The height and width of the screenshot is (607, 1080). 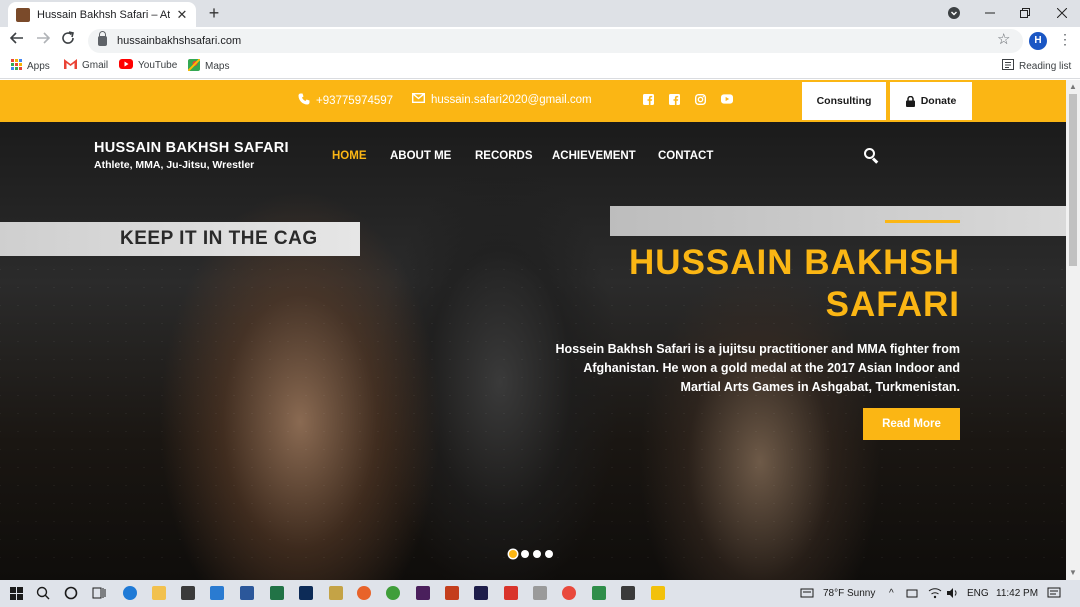 I want to click on phone-icon, so click(x=304, y=100).